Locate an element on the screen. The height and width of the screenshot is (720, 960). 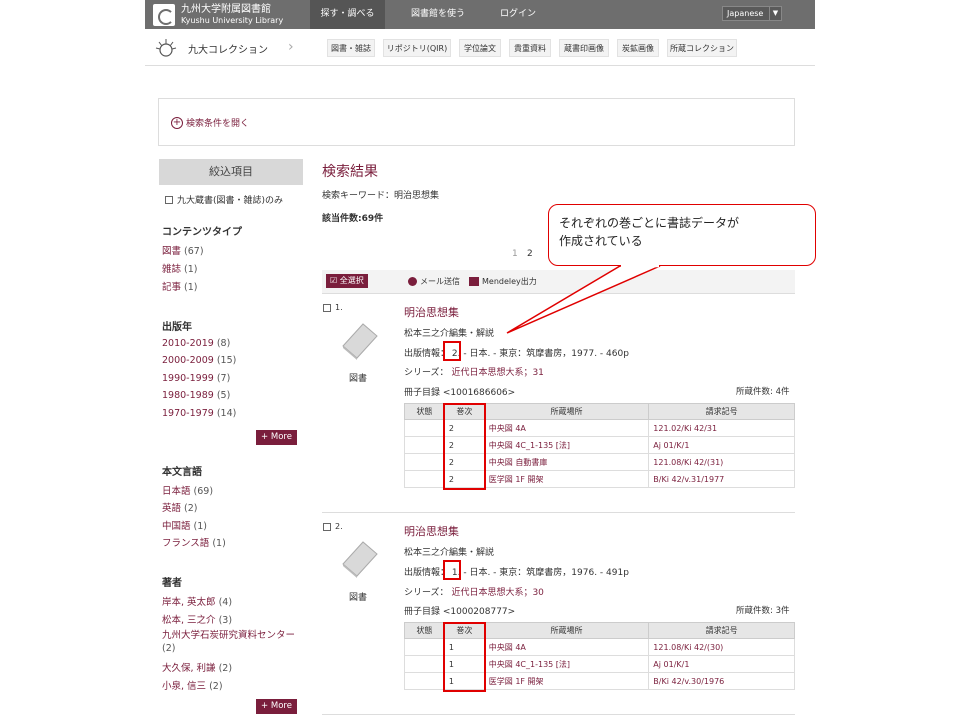
holdings-count: 所蔵件数: 4件 is located at coordinates (763, 392).